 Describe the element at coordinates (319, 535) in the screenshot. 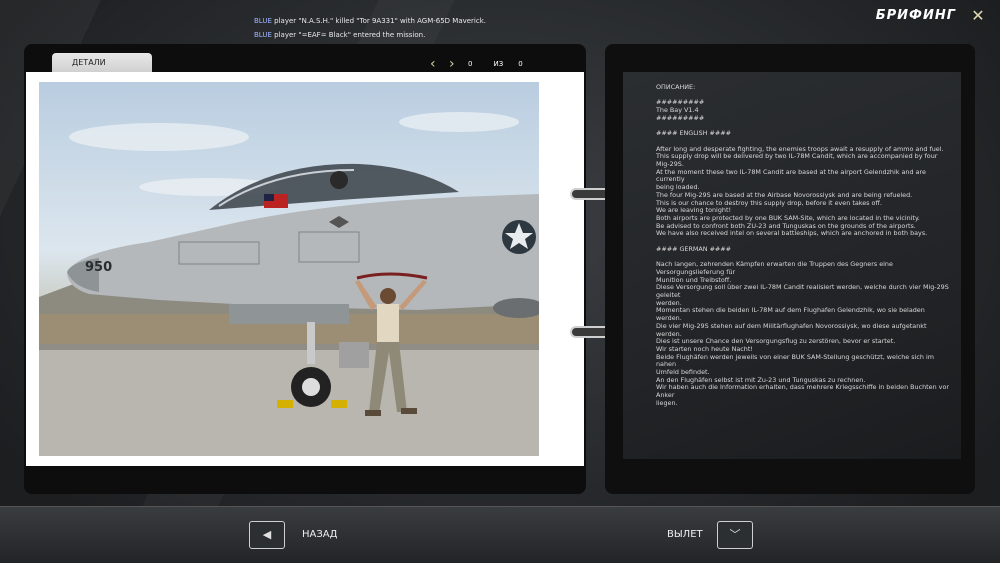

I see `back-label: НАЗАД` at that location.